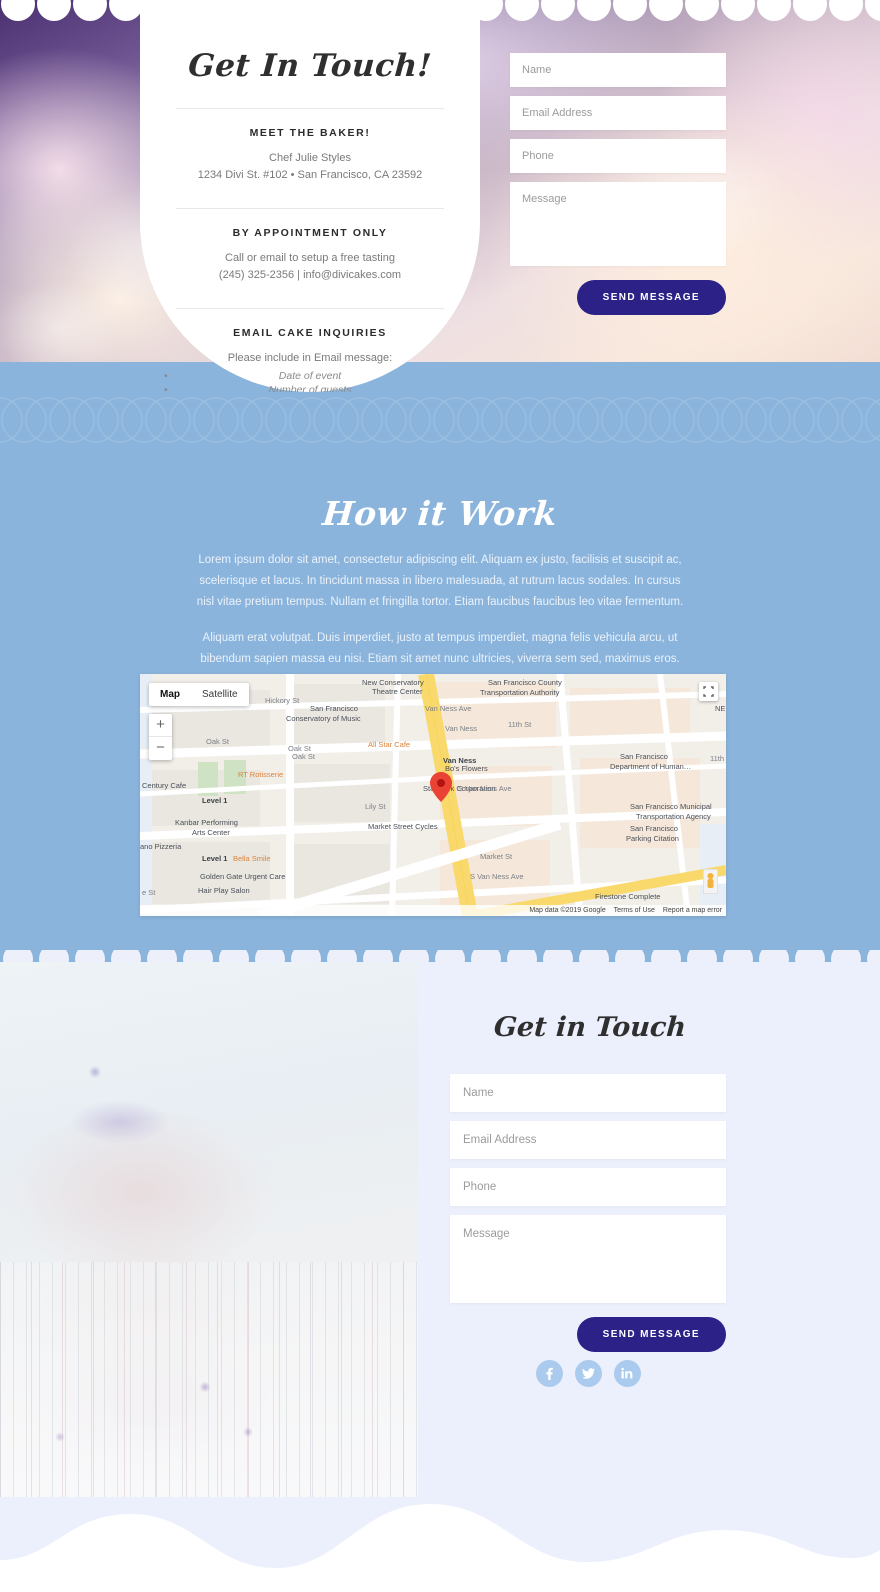 The width and height of the screenshot is (880, 1592). What do you see at coordinates (525, 682) in the screenshot?
I see `map-label: San Francisco County` at bounding box center [525, 682].